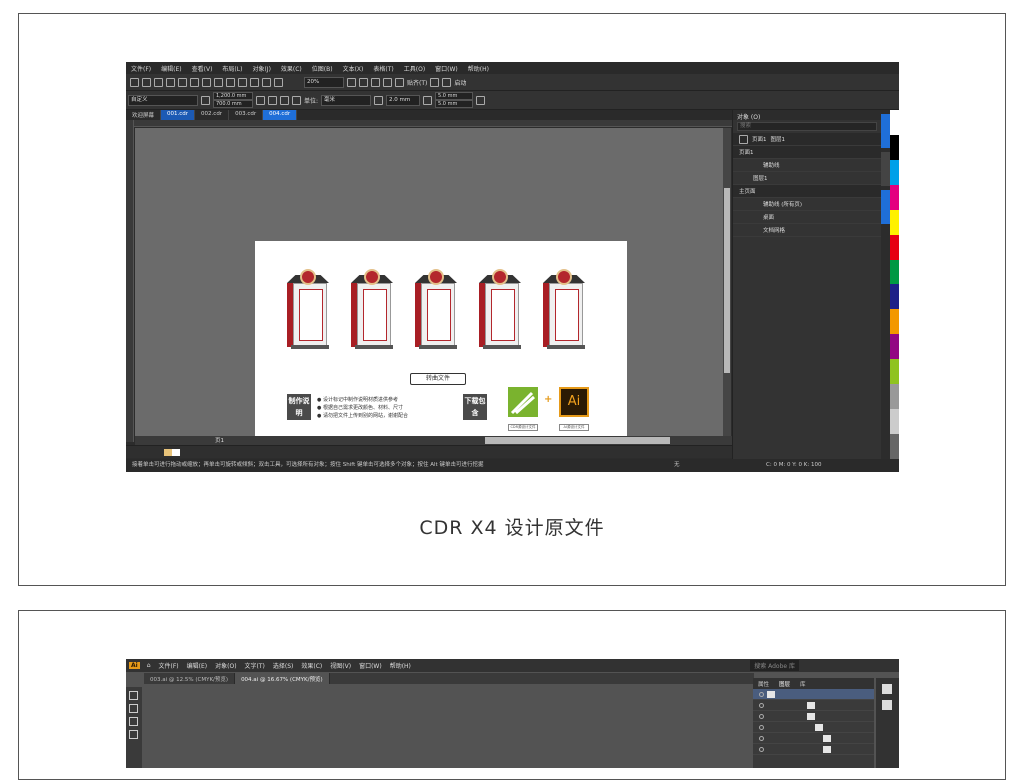 This screenshot has width=1024, height=780. Describe the element at coordinates (743, 139) in the screenshot. I see `page-icon` at that location.